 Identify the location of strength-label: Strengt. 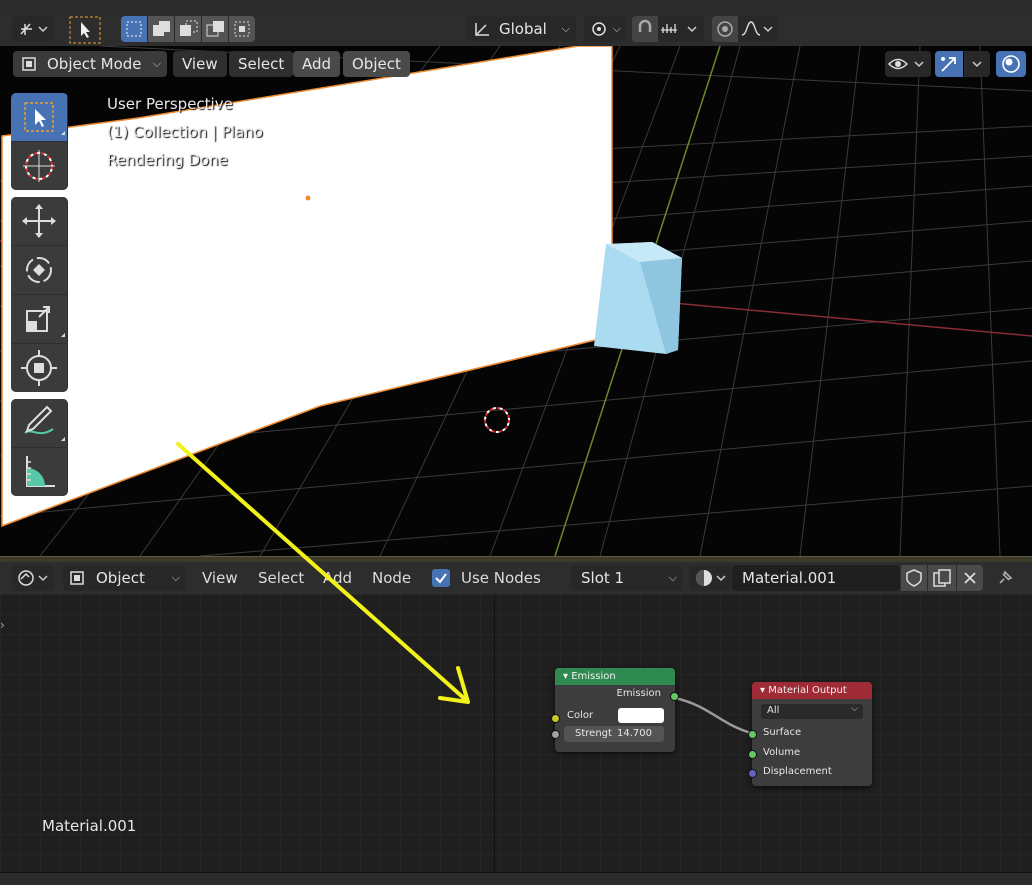
(593, 733).